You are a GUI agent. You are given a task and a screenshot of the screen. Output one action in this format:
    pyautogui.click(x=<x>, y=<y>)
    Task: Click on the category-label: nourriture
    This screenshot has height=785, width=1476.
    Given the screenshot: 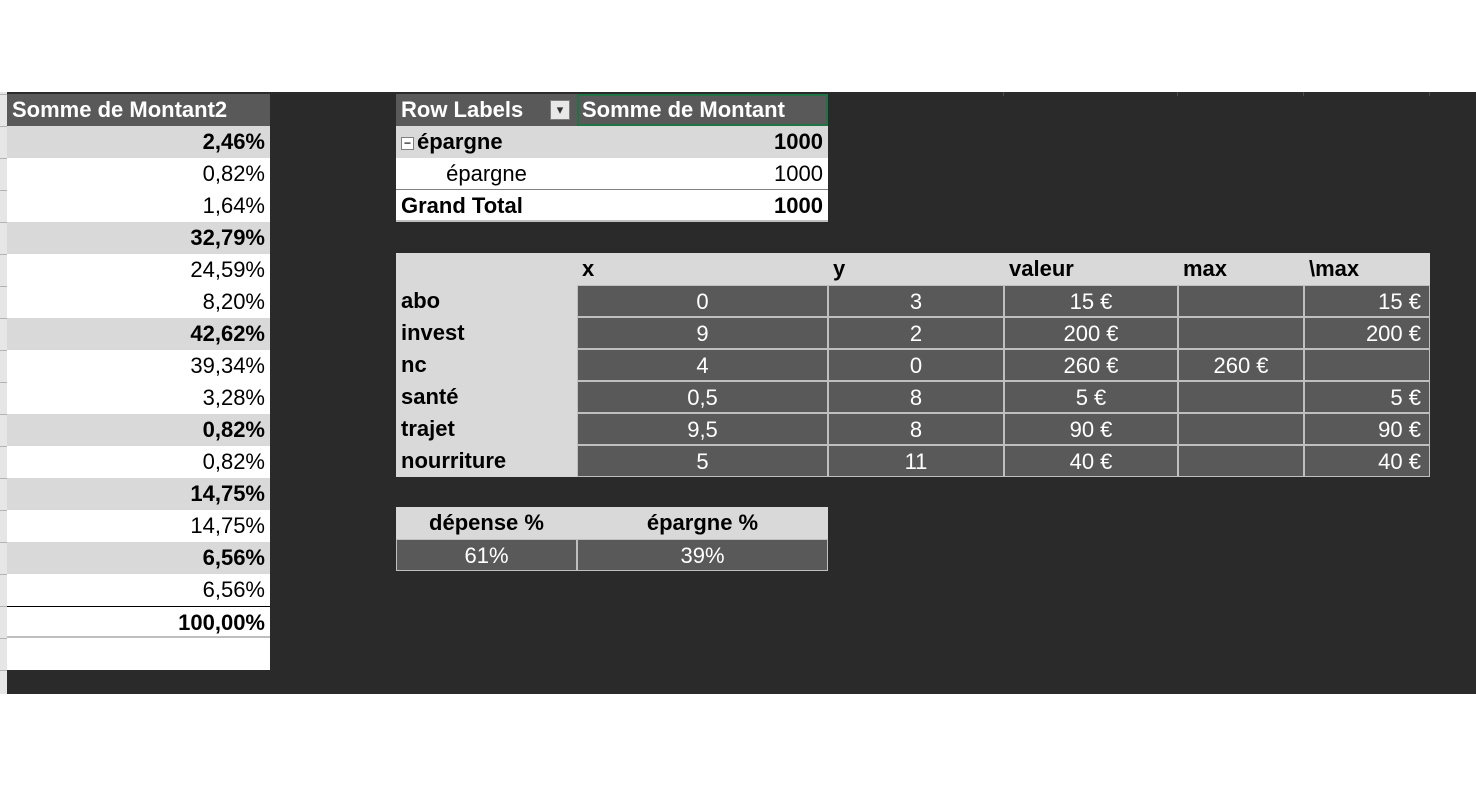 What is the action you would take?
    pyautogui.click(x=486, y=461)
    